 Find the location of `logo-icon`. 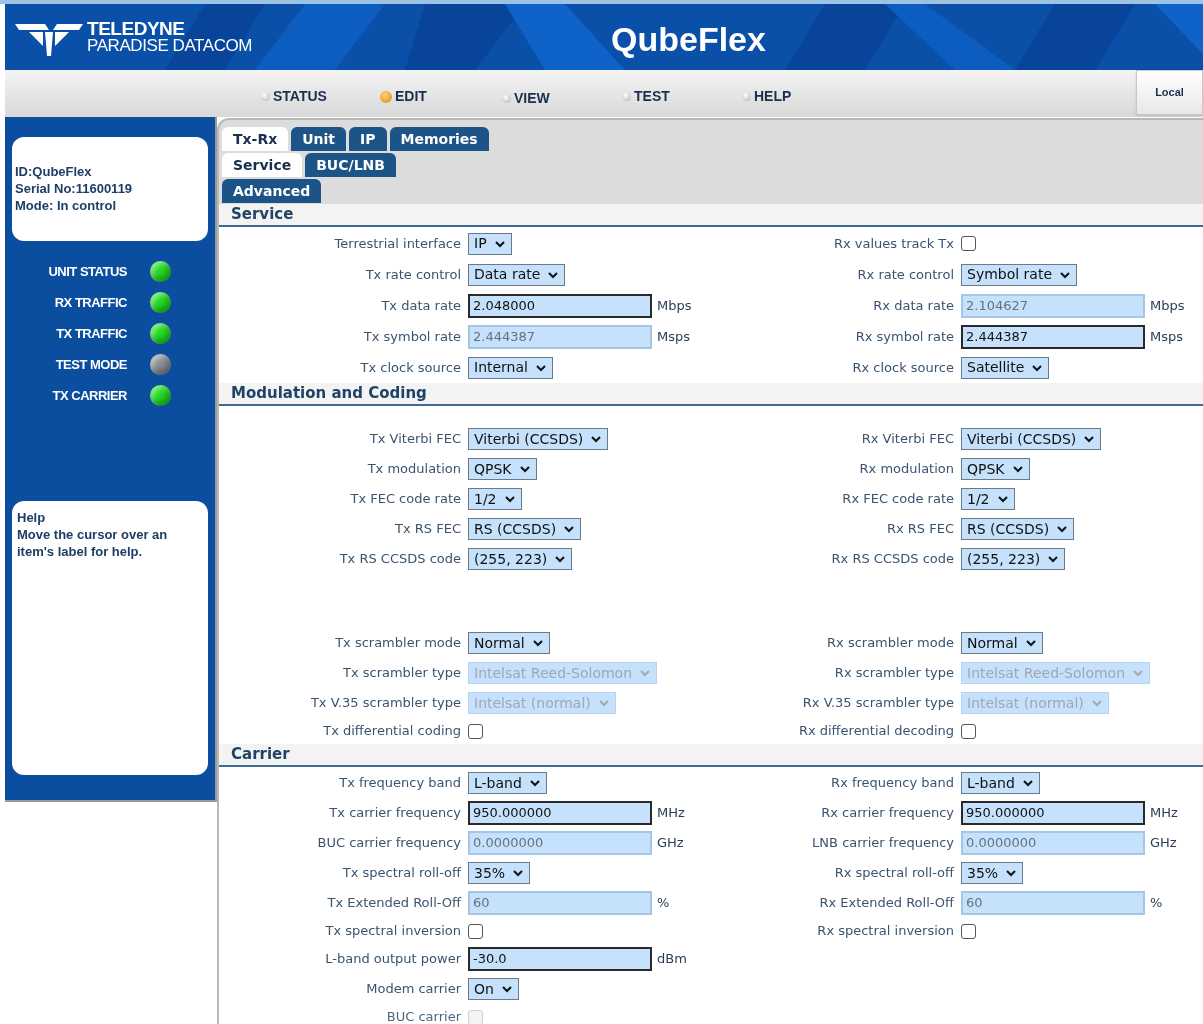

logo-icon is located at coordinates (49, 39).